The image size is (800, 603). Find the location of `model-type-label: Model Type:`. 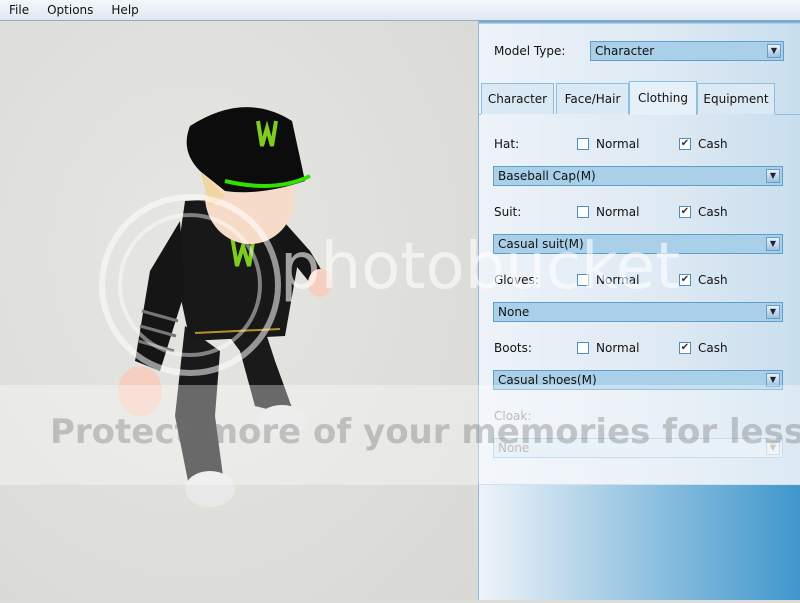

model-type-label: Model Type: is located at coordinates (530, 51).